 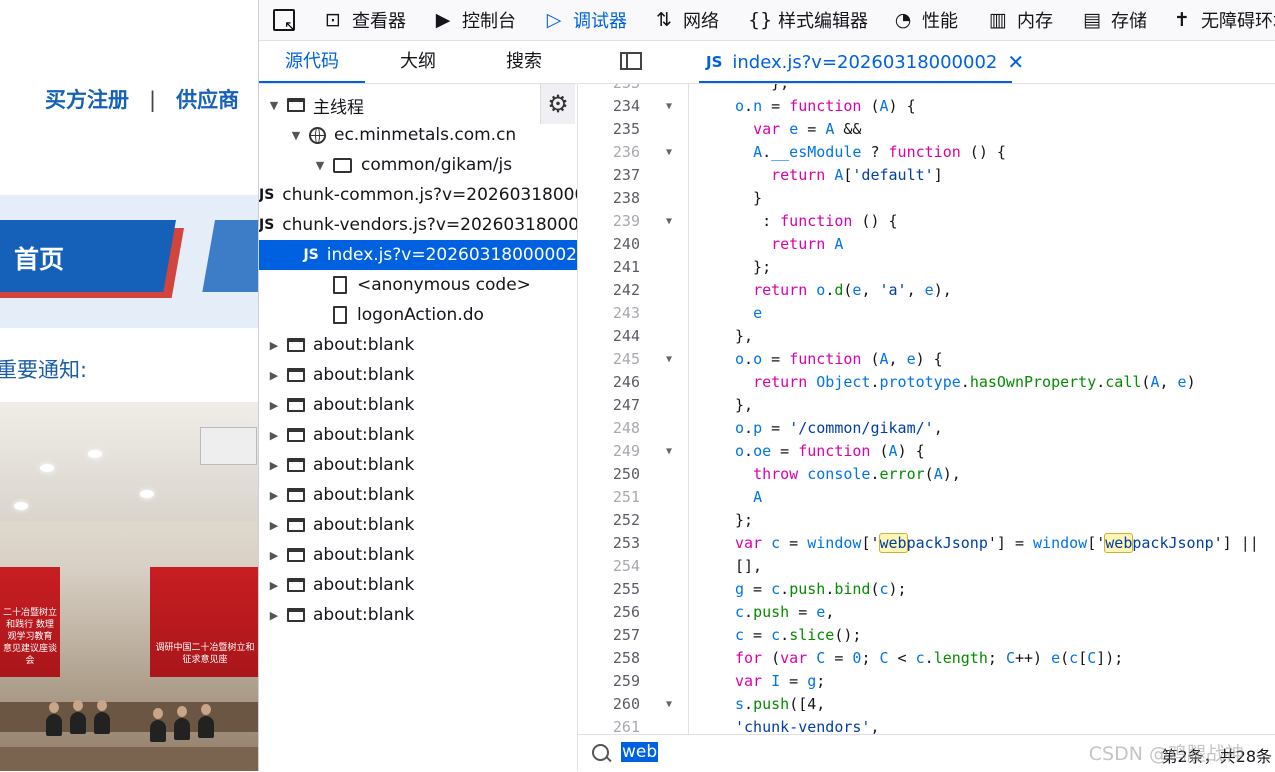 I want to click on tree-node-js: JS chunk-vendors.js?v=20260318000002, so click(x=418, y=225).